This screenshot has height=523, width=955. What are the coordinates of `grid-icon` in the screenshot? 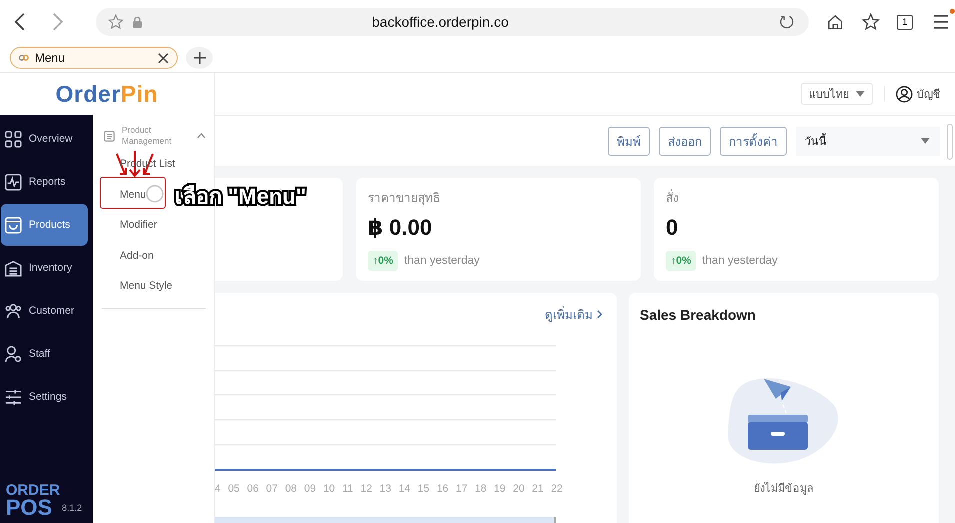 It's located at (13, 139).